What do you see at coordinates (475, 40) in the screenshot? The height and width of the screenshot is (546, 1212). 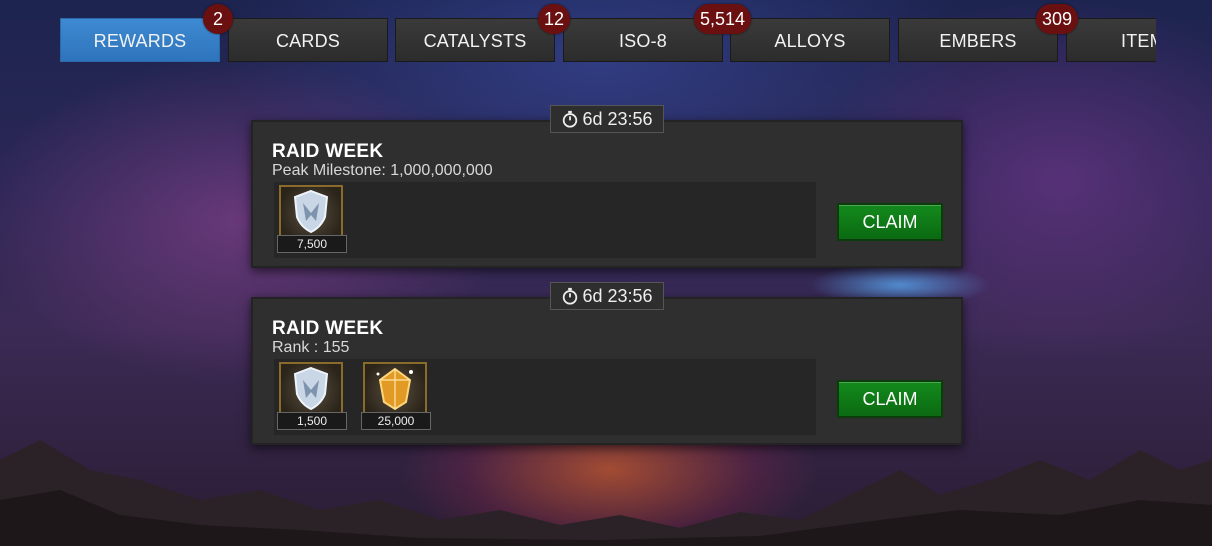 I see `tab-catalysts: CATALYSTS` at bounding box center [475, 40].